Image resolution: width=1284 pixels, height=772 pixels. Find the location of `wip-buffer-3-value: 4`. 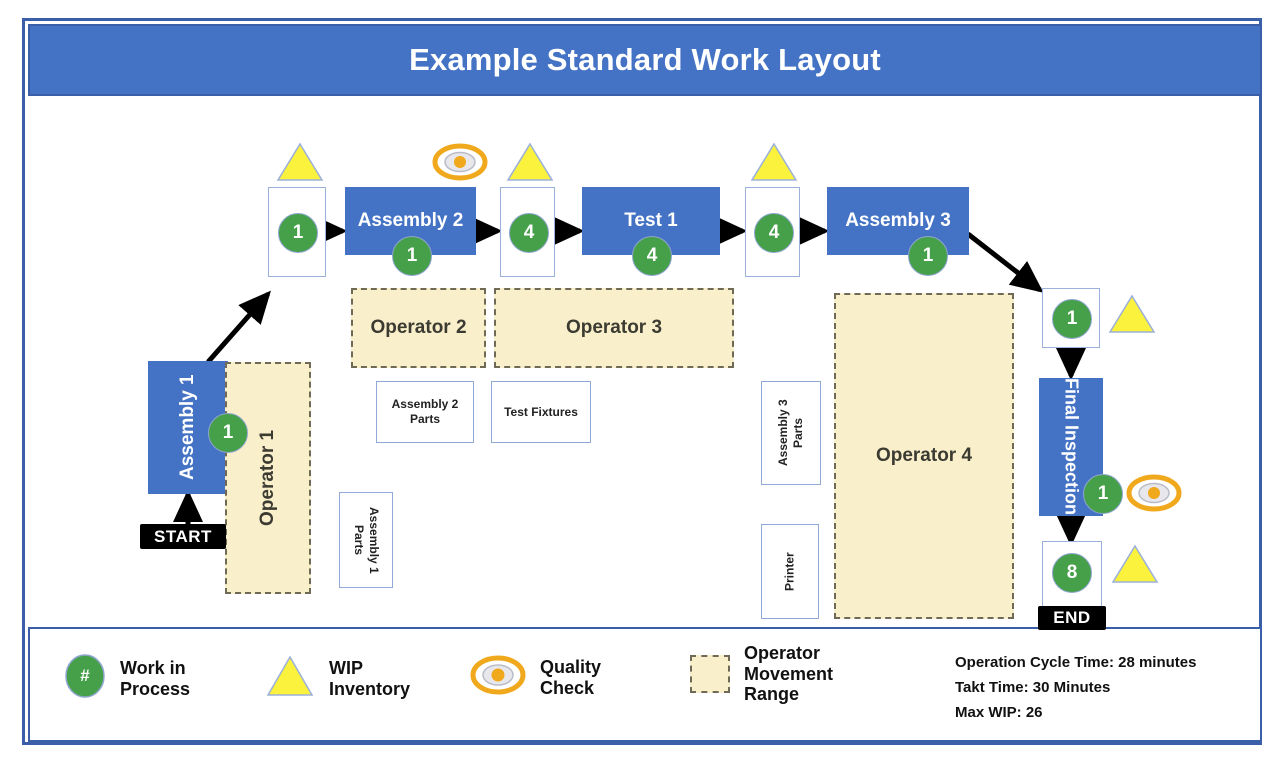

wip-buffer-3-value: 4 is located at coordinates (774, 232).